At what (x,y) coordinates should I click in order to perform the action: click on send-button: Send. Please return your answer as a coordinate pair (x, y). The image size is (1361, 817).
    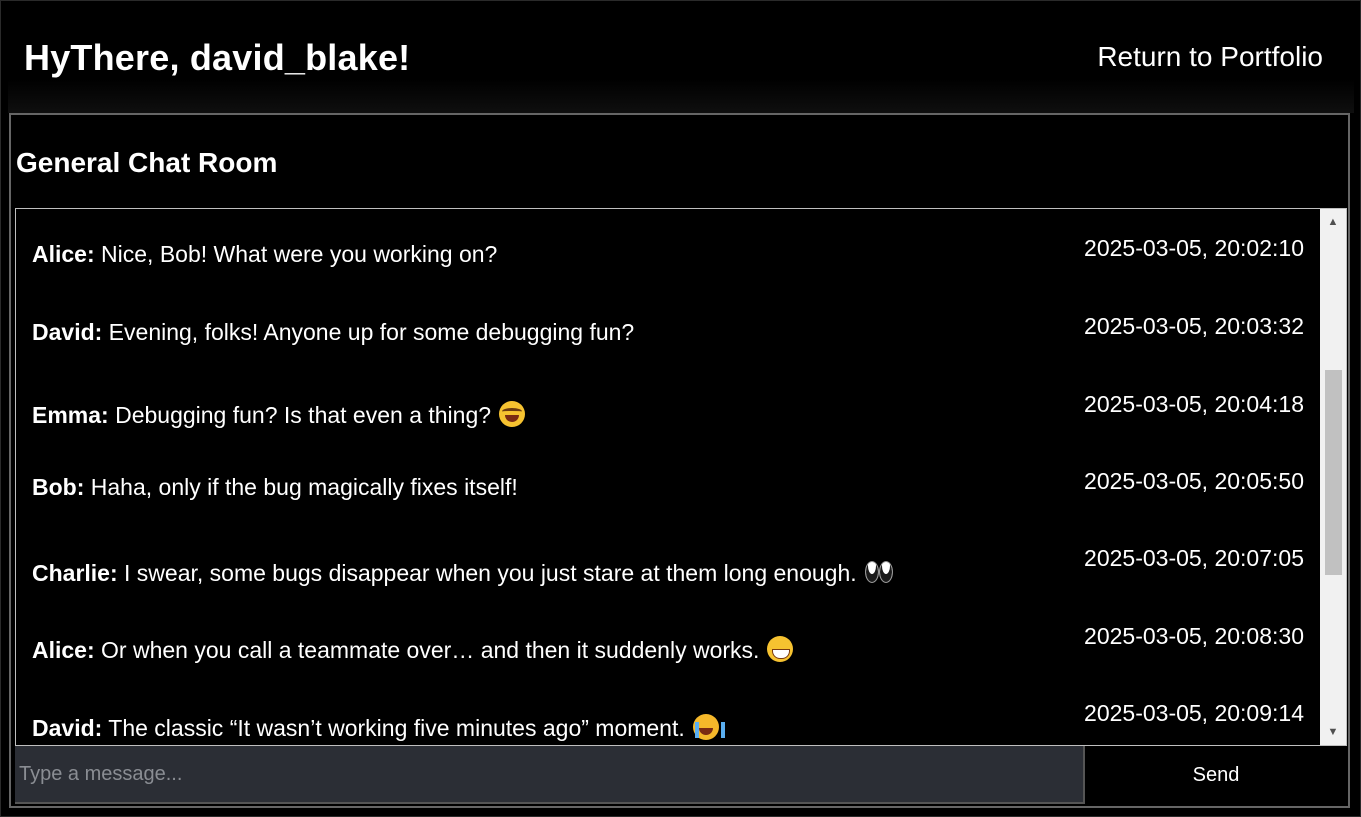
    Looking at the image, I should click on (1216, 775).